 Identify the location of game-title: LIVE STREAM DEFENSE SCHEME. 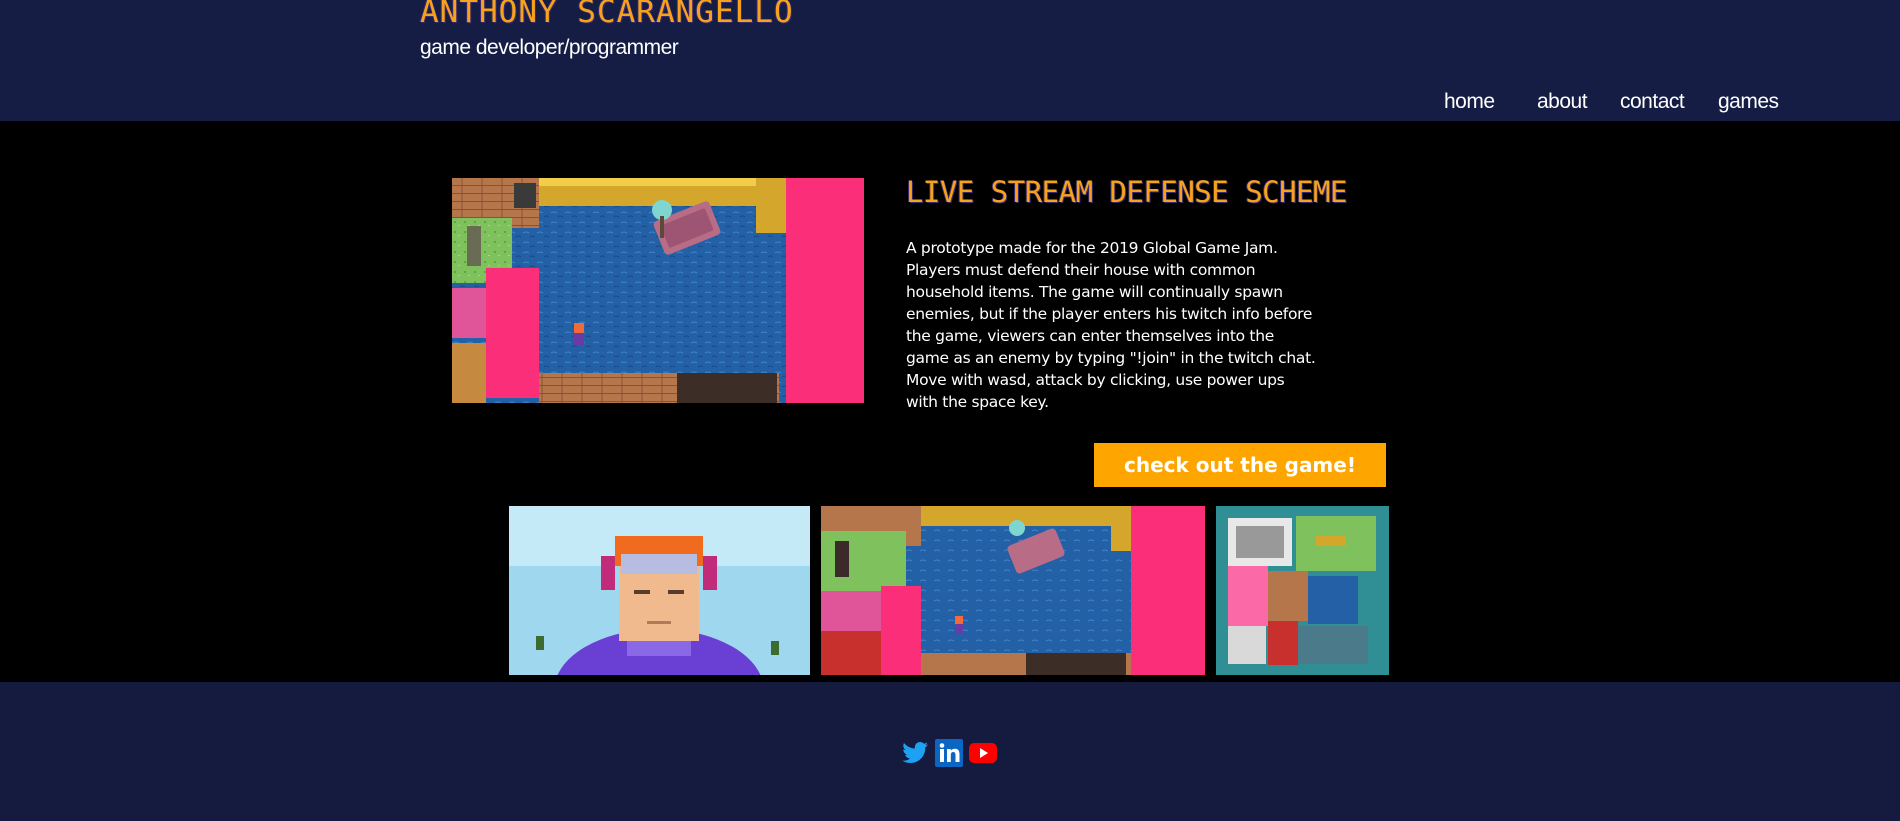
(1126, 192).